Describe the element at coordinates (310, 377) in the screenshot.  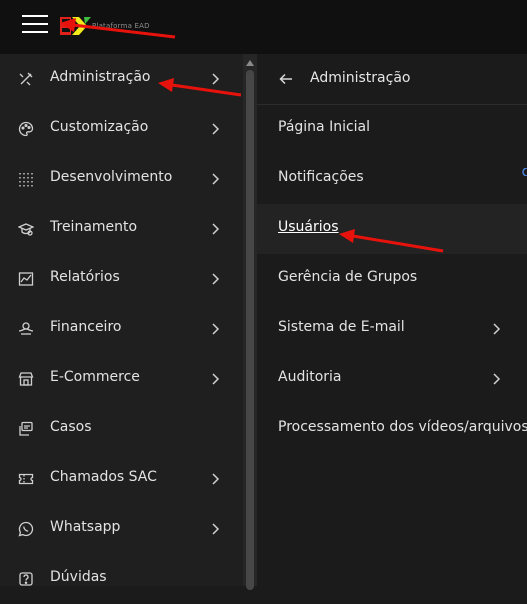
I see `submenu-item-label: Auditoria` at that location.